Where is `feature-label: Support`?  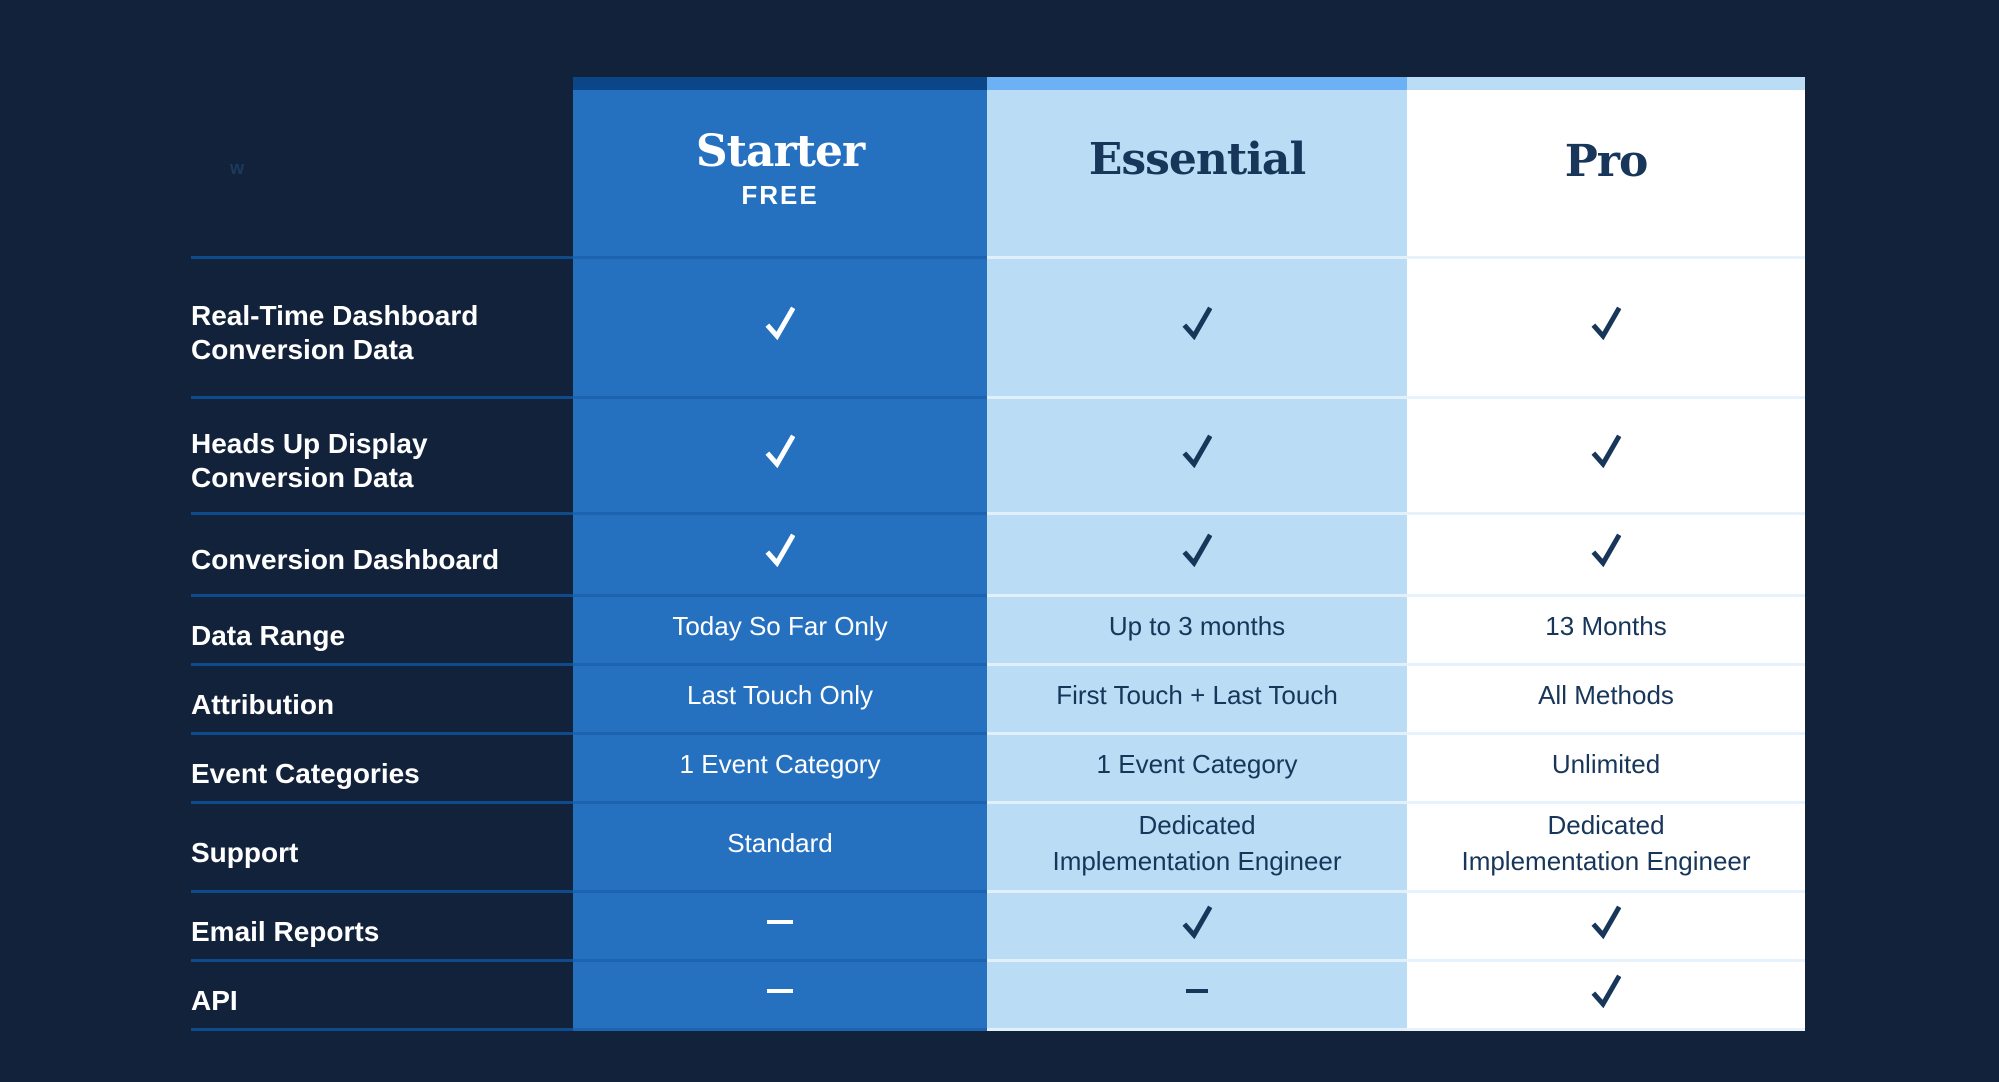
feature-label: Support is located at coordinates (245, 852).